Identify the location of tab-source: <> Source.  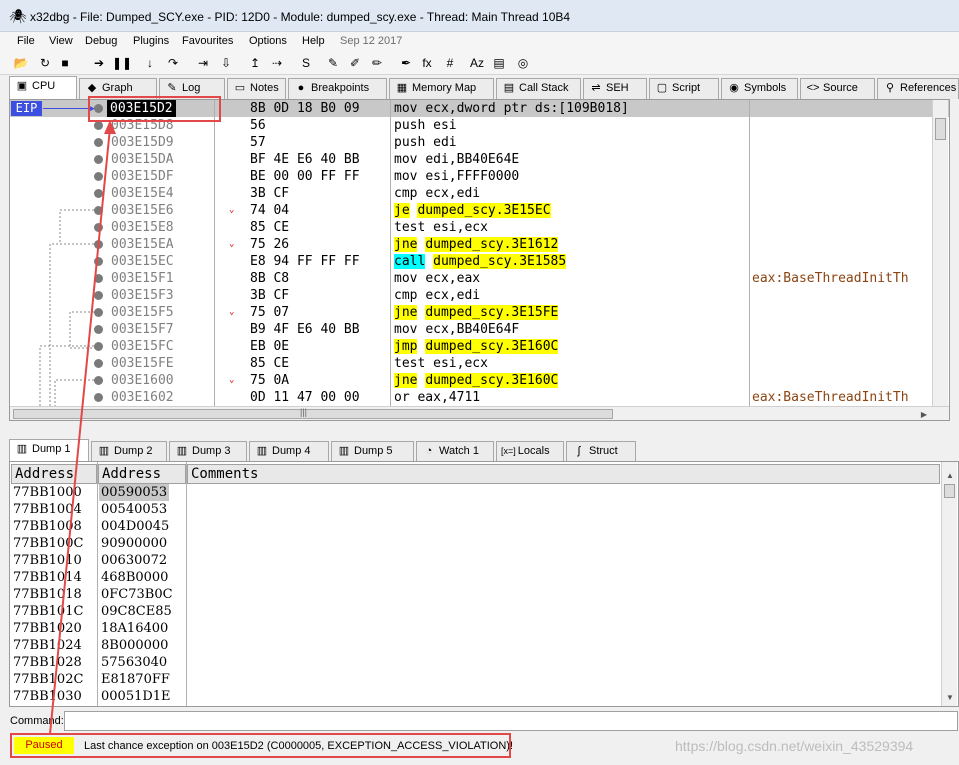
(837, 88).